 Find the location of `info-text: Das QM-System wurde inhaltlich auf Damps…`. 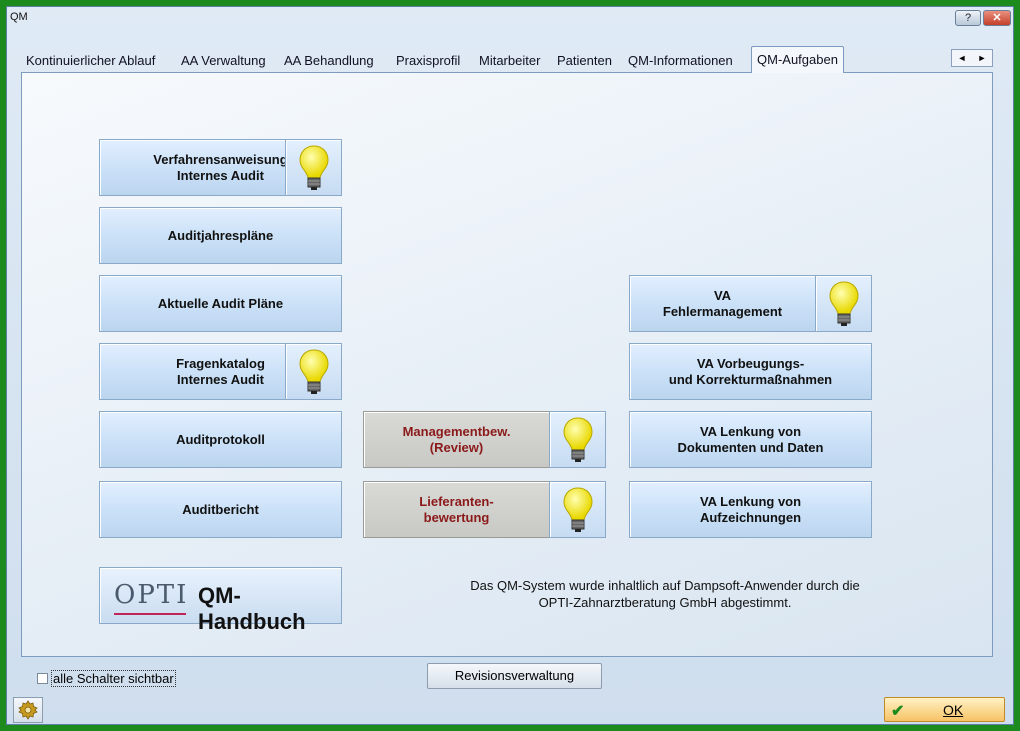

info-text: Das QM-System wurde inhaltlich auf Damps… is located at coordinates (665, 594).